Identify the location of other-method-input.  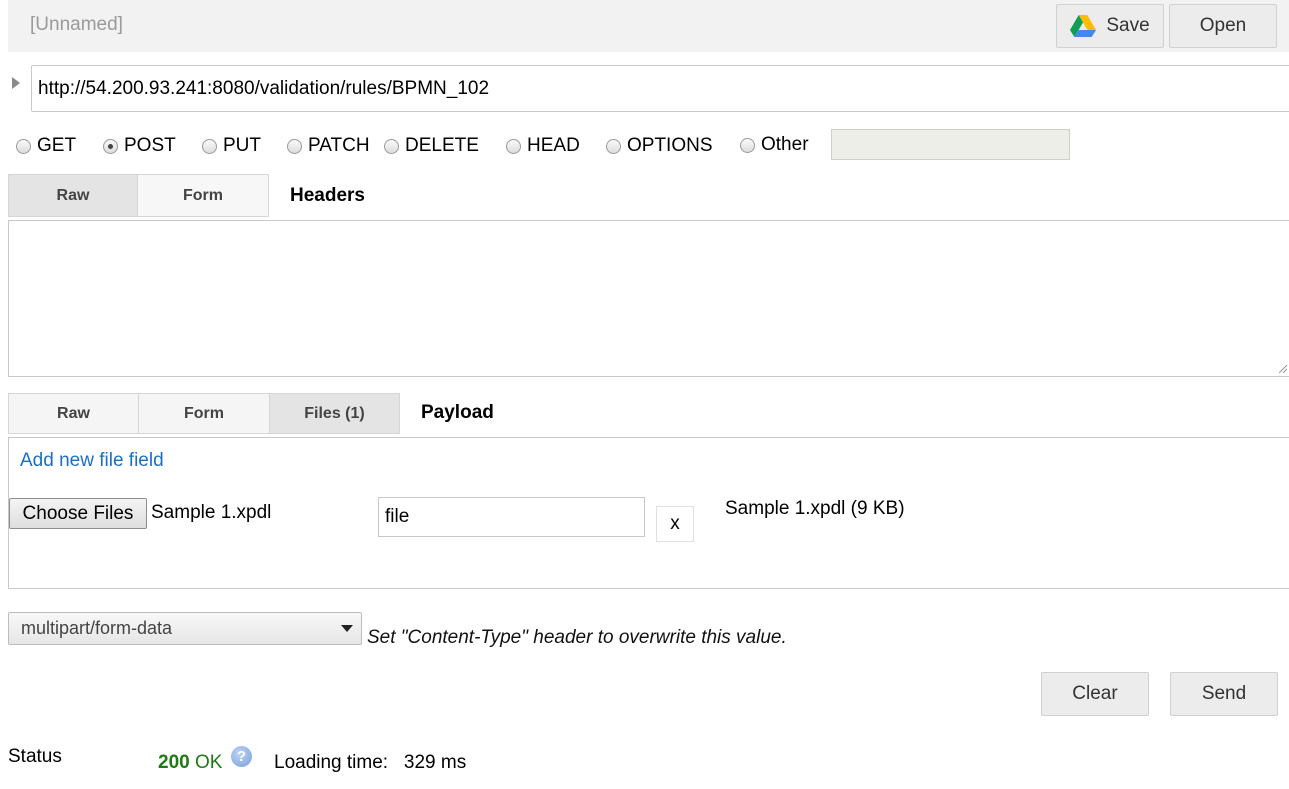
(950, 144).